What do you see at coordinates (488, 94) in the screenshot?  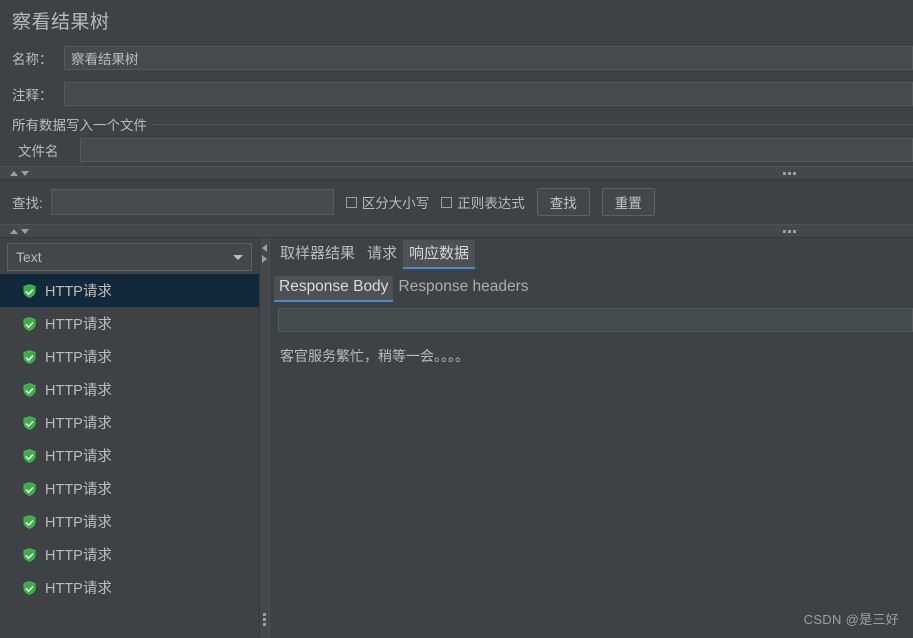 I see `comment-input` at bounding box center [488, 94].